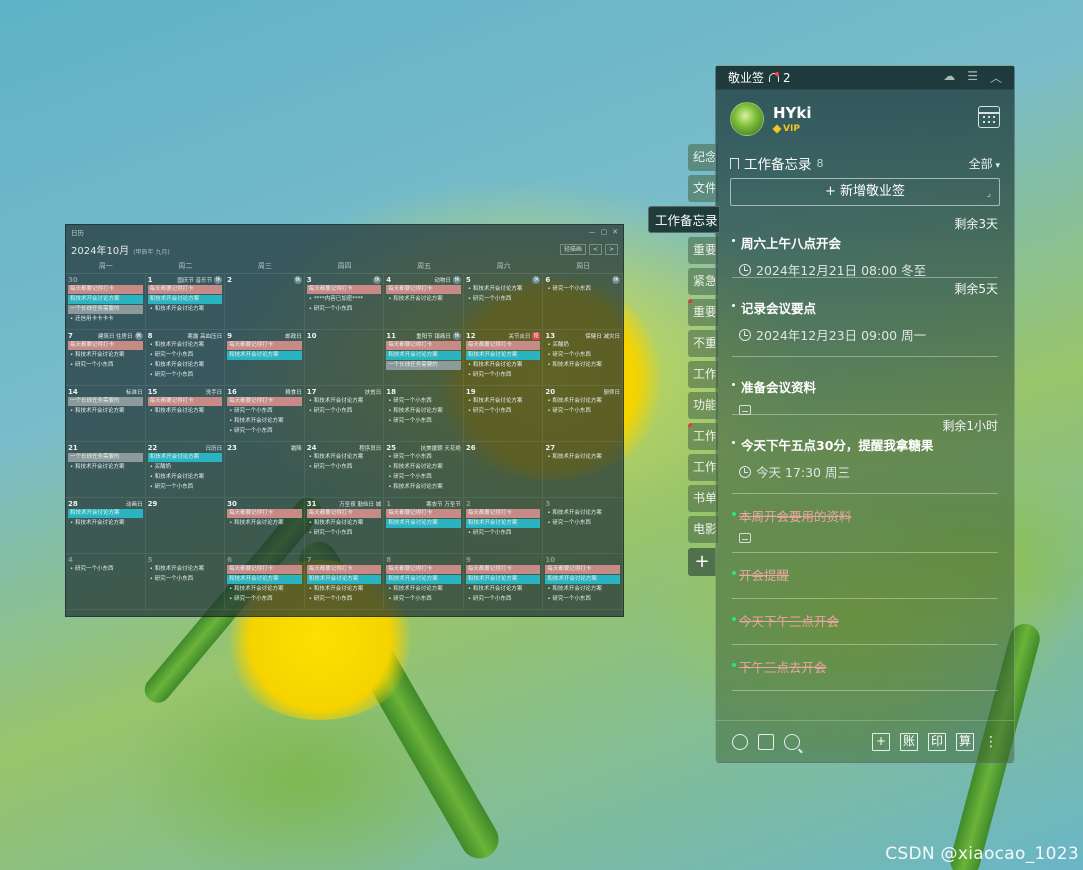 The image size is (1083, 870). Describe the element at coordinates (937, 741) in the screenshot. I see `print-button: 印` at that location.